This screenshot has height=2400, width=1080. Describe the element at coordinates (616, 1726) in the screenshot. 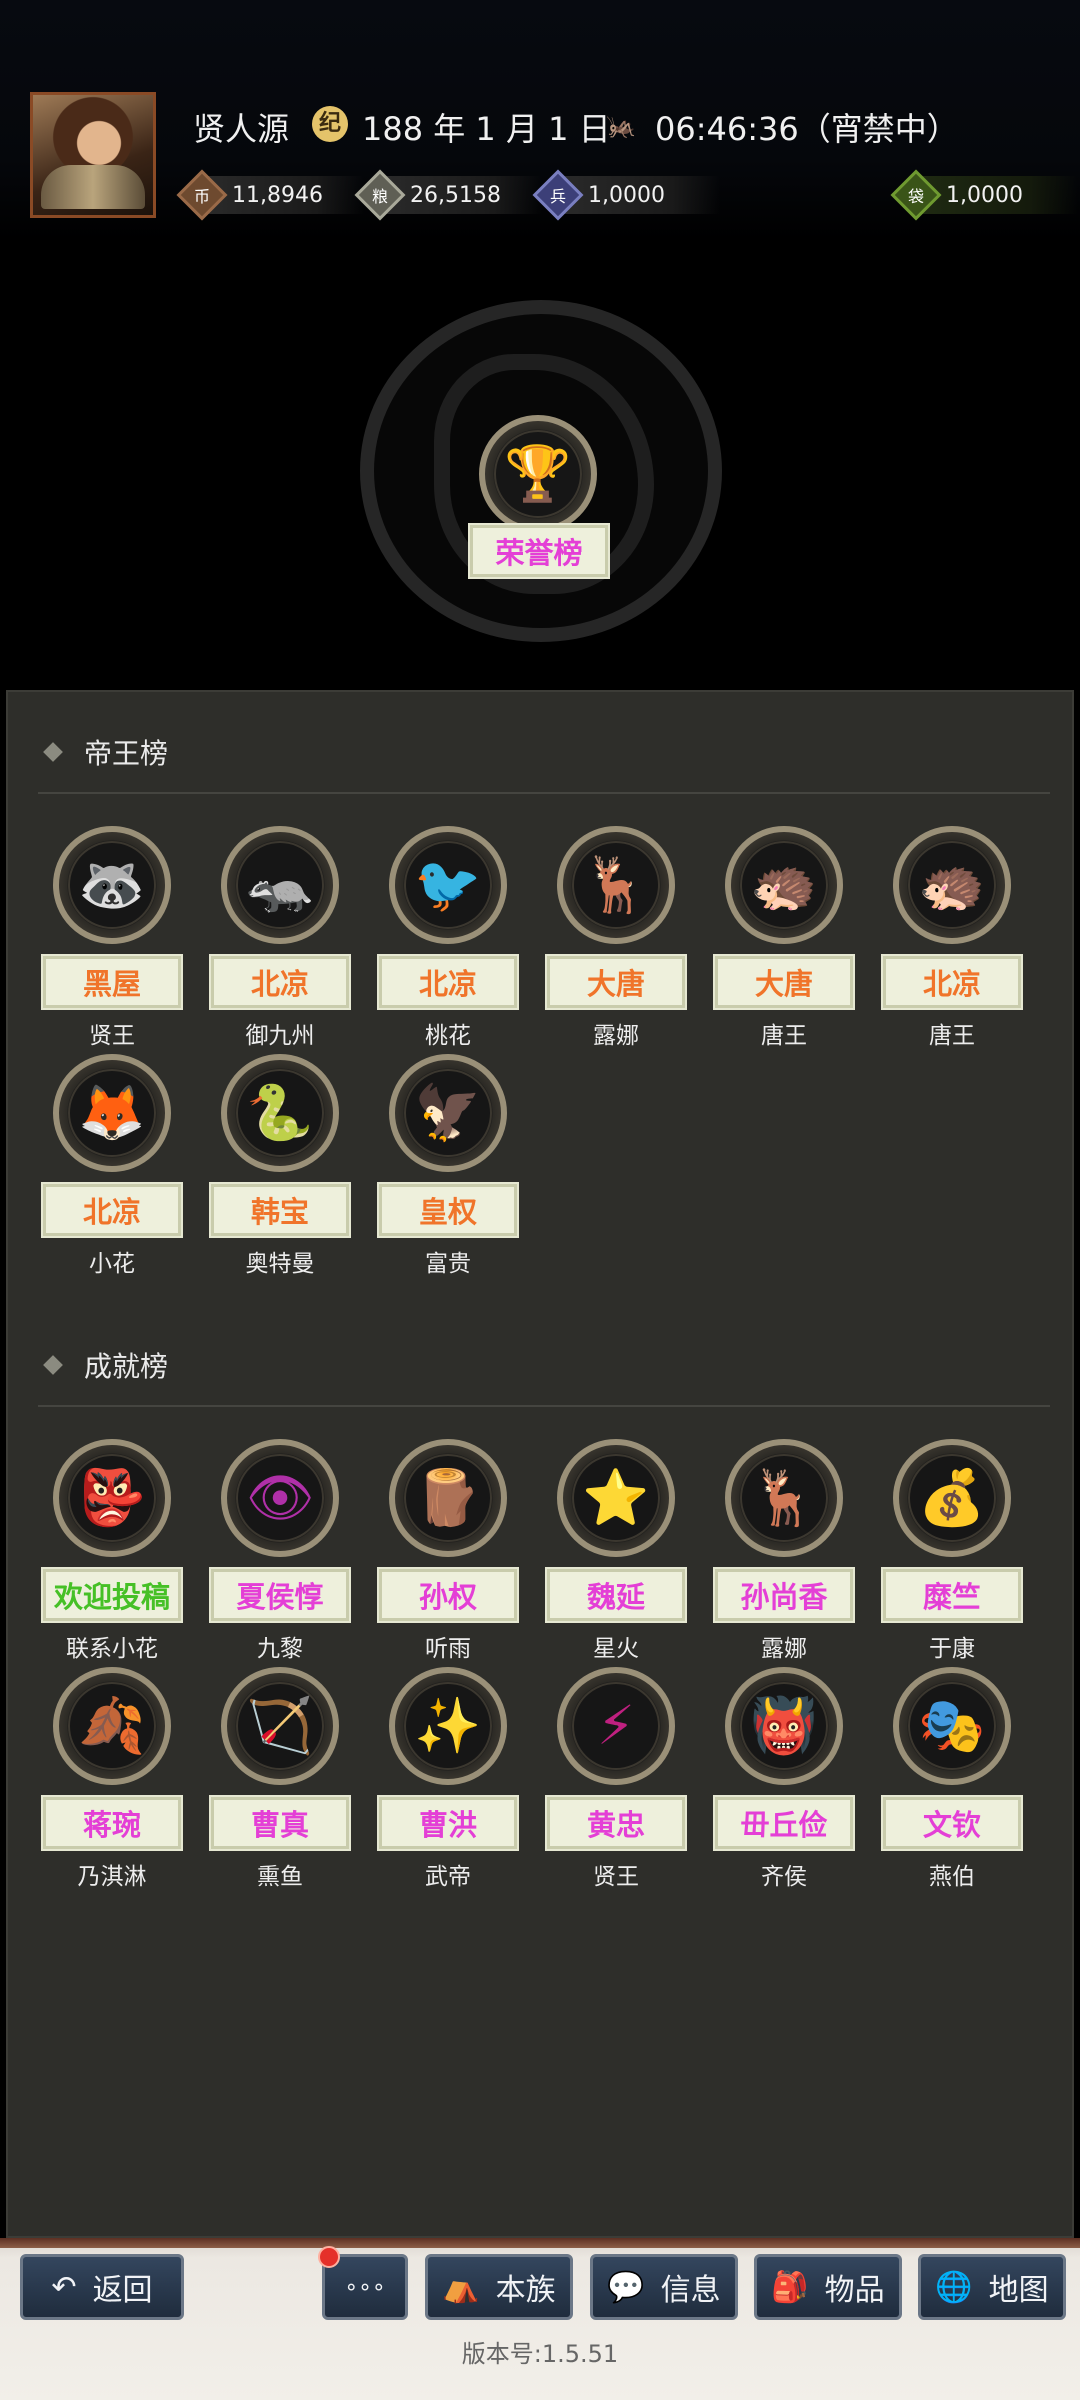

I see `rank-emblem: ⚡` at that location.